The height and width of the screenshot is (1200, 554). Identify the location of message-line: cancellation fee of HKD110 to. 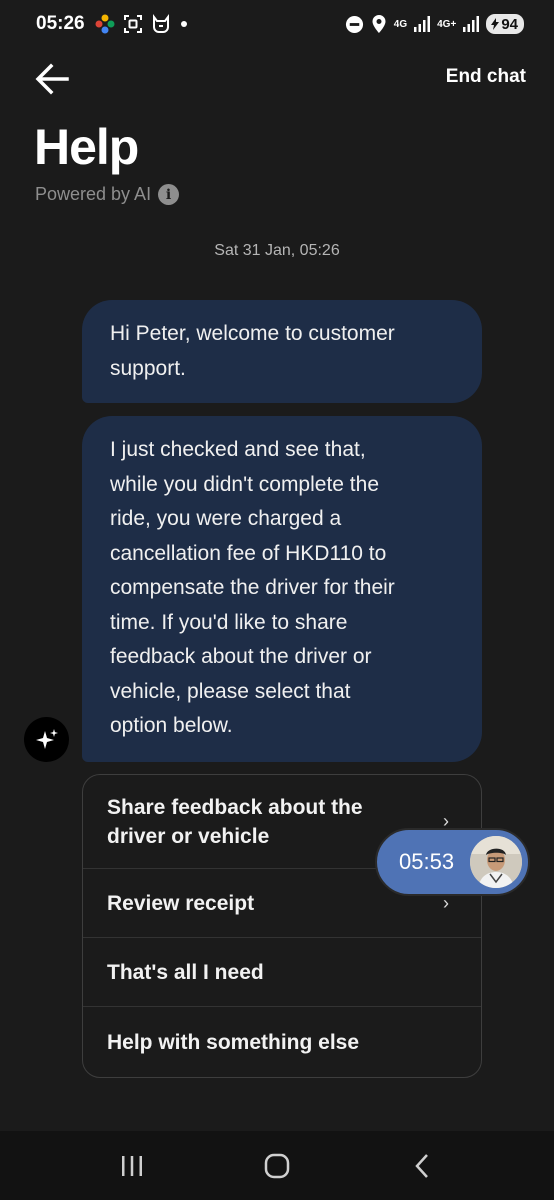
(248, 553).